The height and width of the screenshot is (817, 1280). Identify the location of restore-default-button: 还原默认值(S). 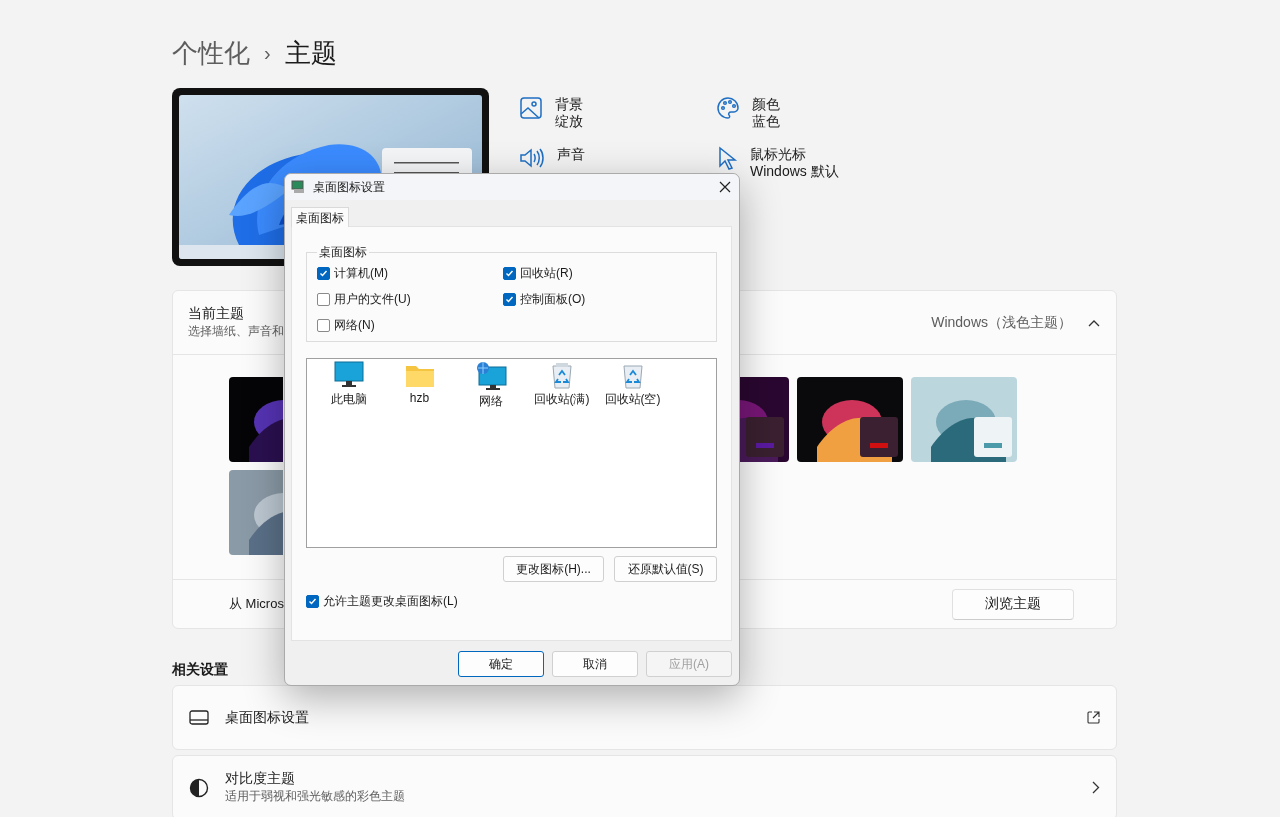
(665, 569).